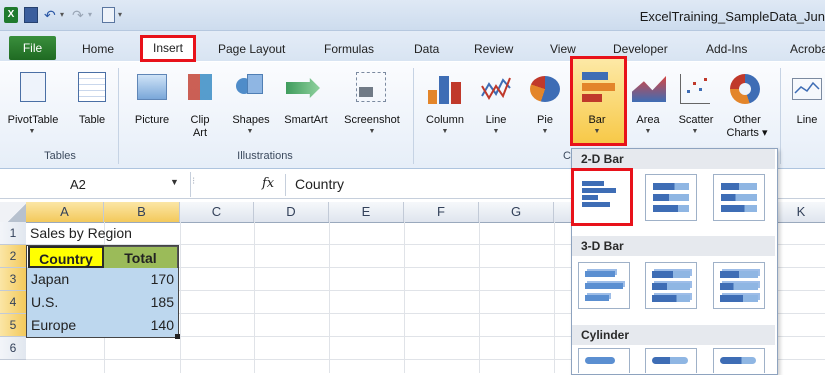 The height and width of the screenshot is (375, 825). I want to click on cylinder-stacked-bar-option, so click(671, 360).